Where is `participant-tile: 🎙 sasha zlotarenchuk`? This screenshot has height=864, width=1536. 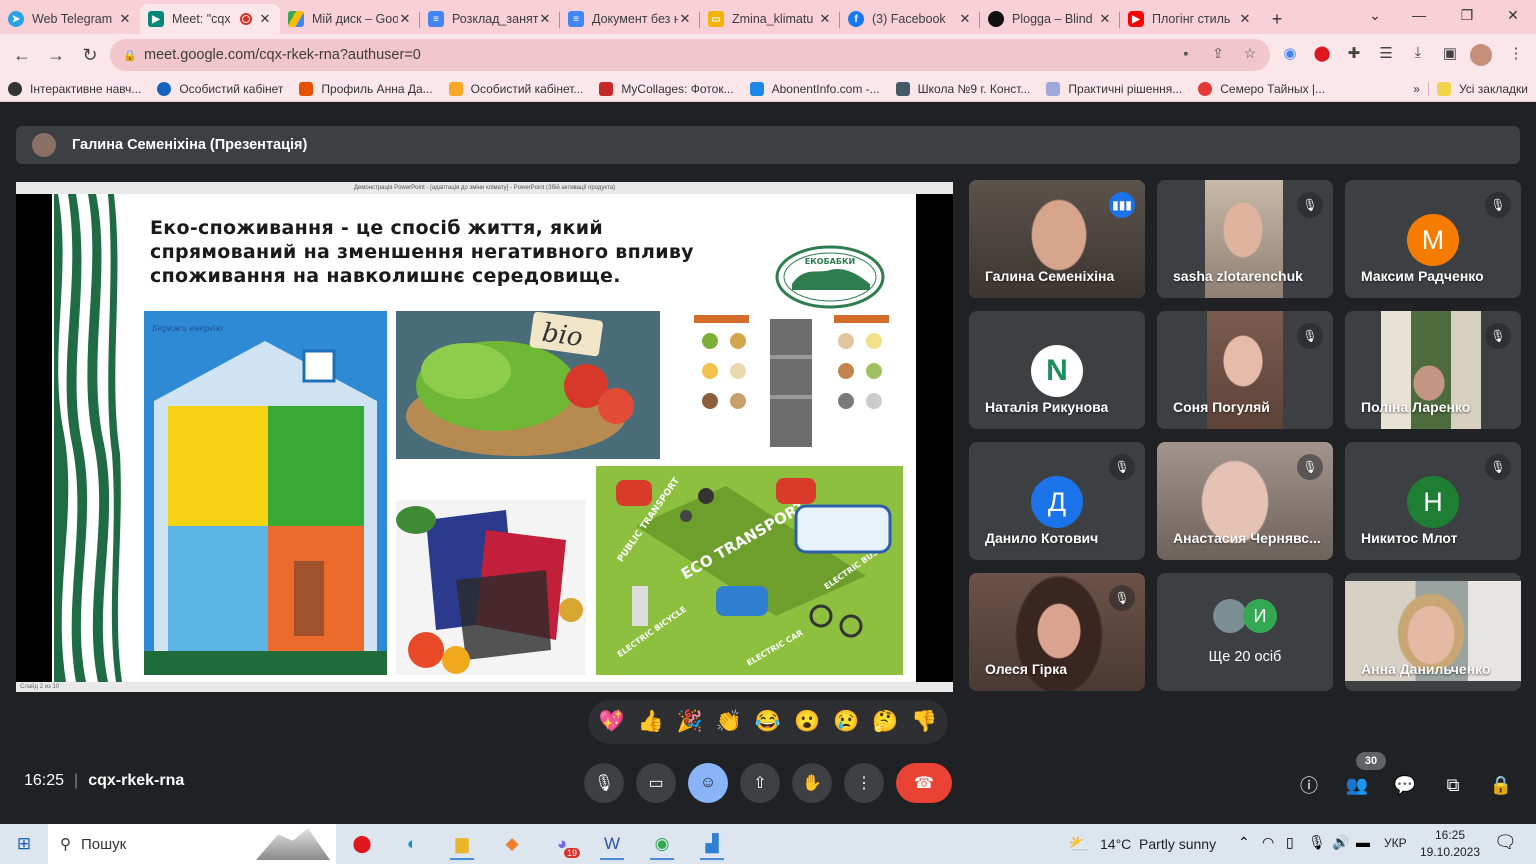
participant-tile: 🎙 sasha zlotarenchuk is located at coordinates (1245, 239).